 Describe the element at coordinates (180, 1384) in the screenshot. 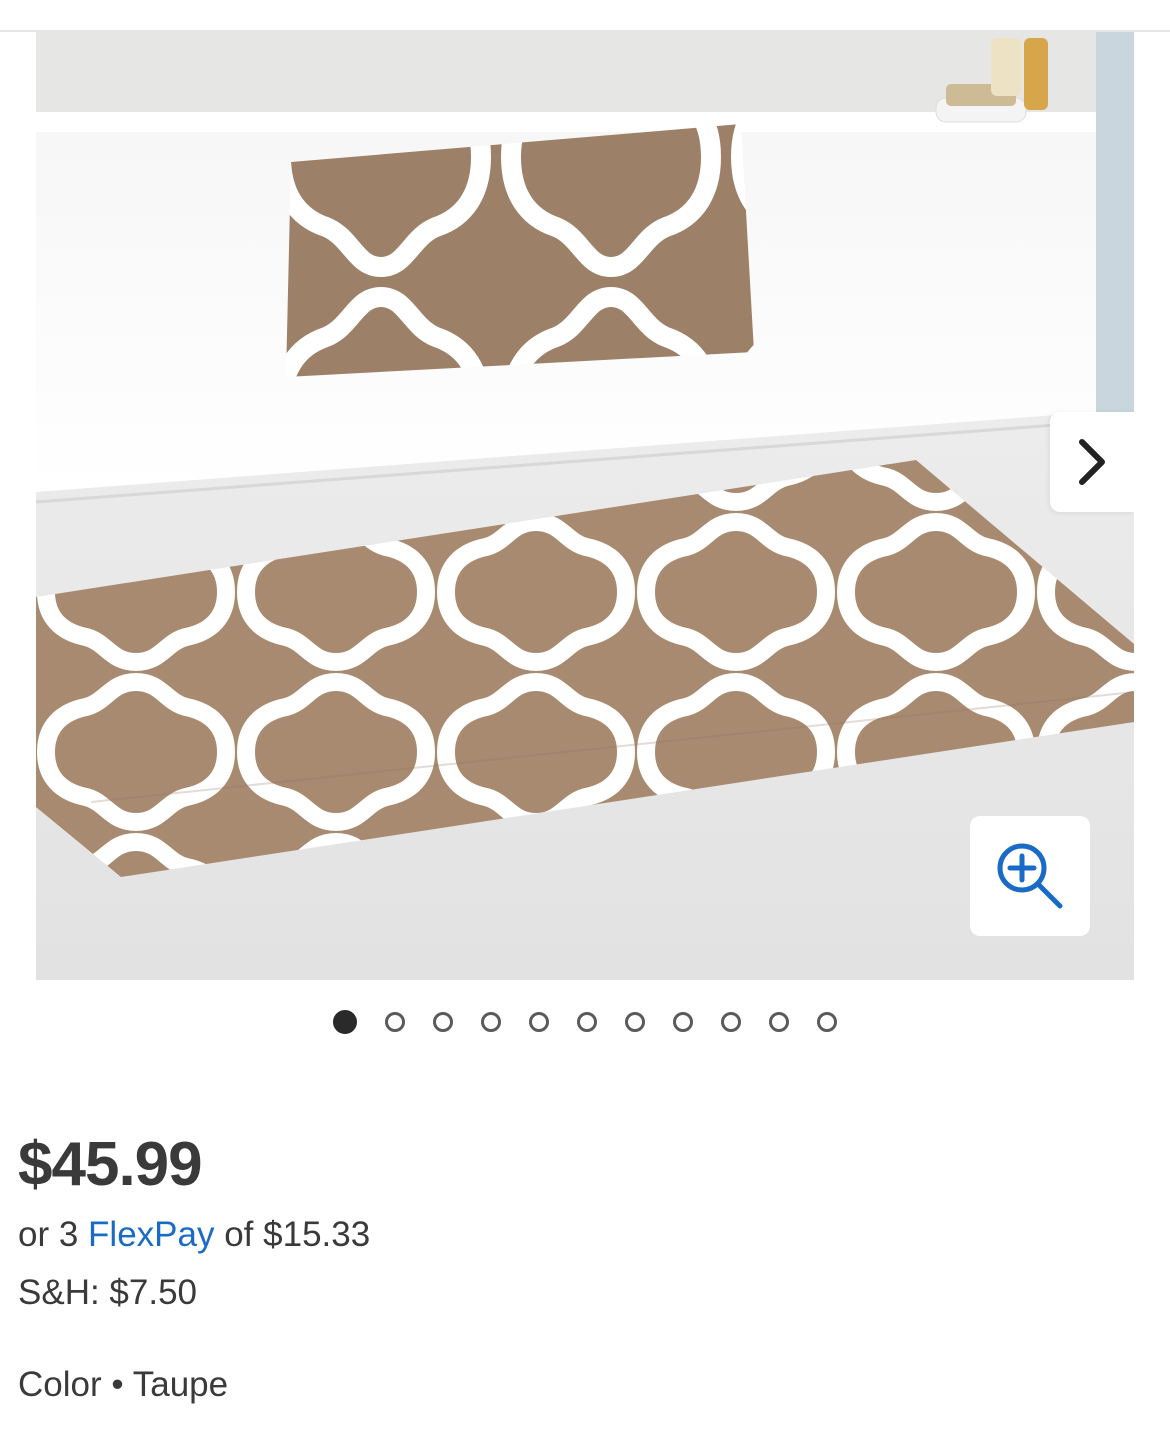

I see `color-value: Taupe` at that location.